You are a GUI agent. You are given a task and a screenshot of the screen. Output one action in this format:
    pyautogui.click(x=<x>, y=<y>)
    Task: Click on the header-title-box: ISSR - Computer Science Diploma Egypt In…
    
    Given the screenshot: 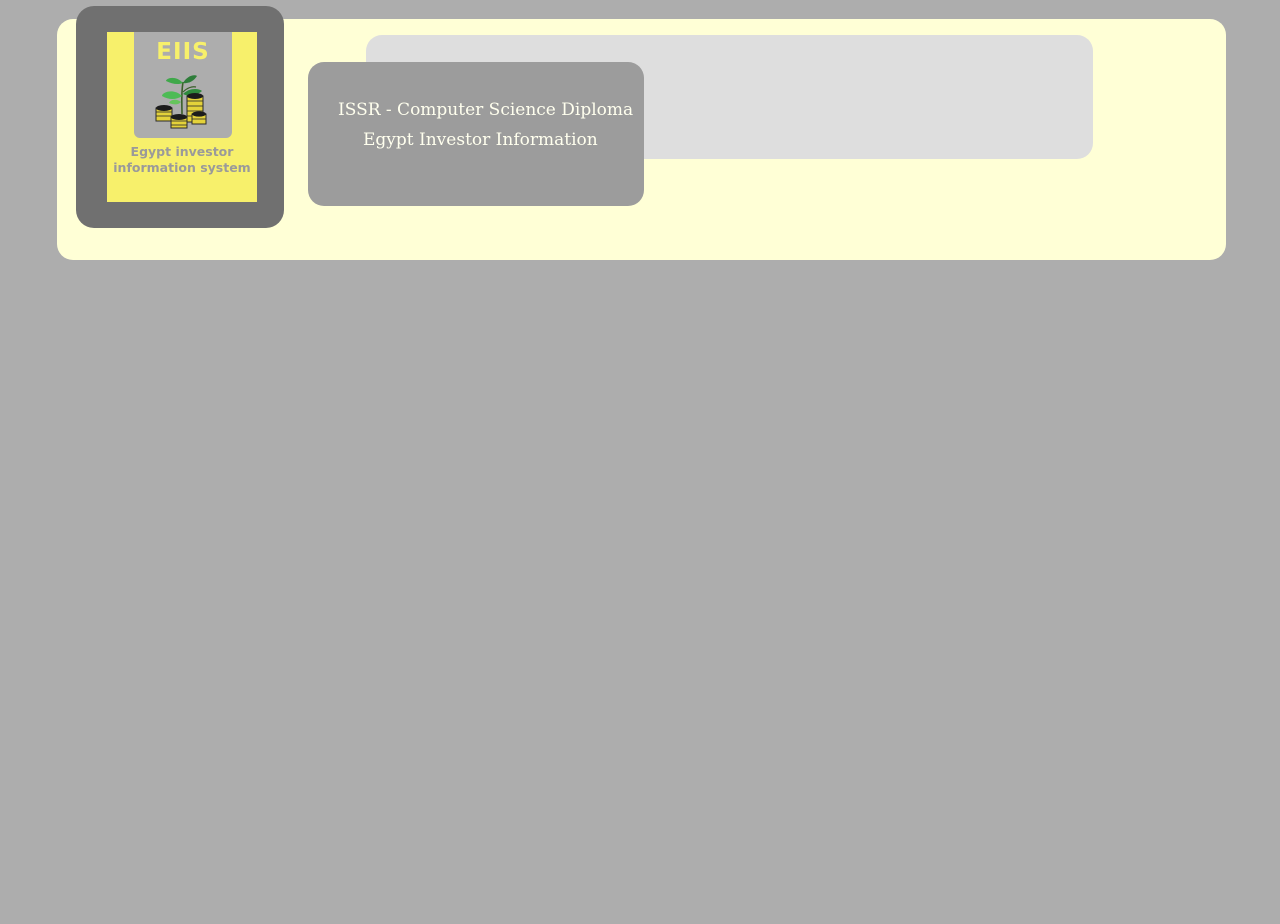 What is the action you would take?
    pyautogui.click(x=476, y=134)
    